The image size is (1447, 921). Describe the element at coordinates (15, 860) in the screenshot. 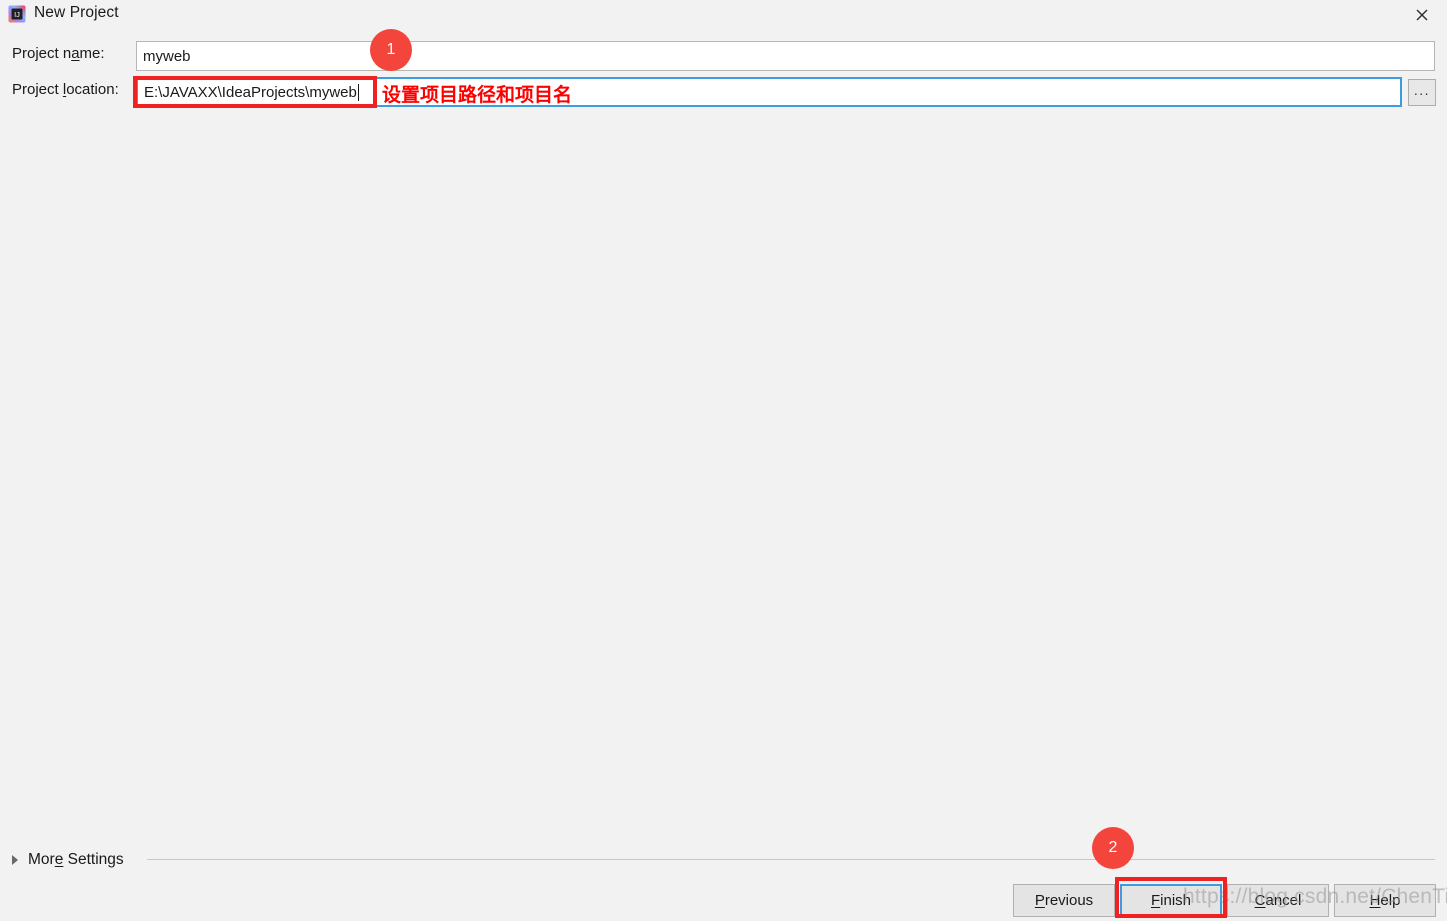

I see `chevron-right-icon` at that location.